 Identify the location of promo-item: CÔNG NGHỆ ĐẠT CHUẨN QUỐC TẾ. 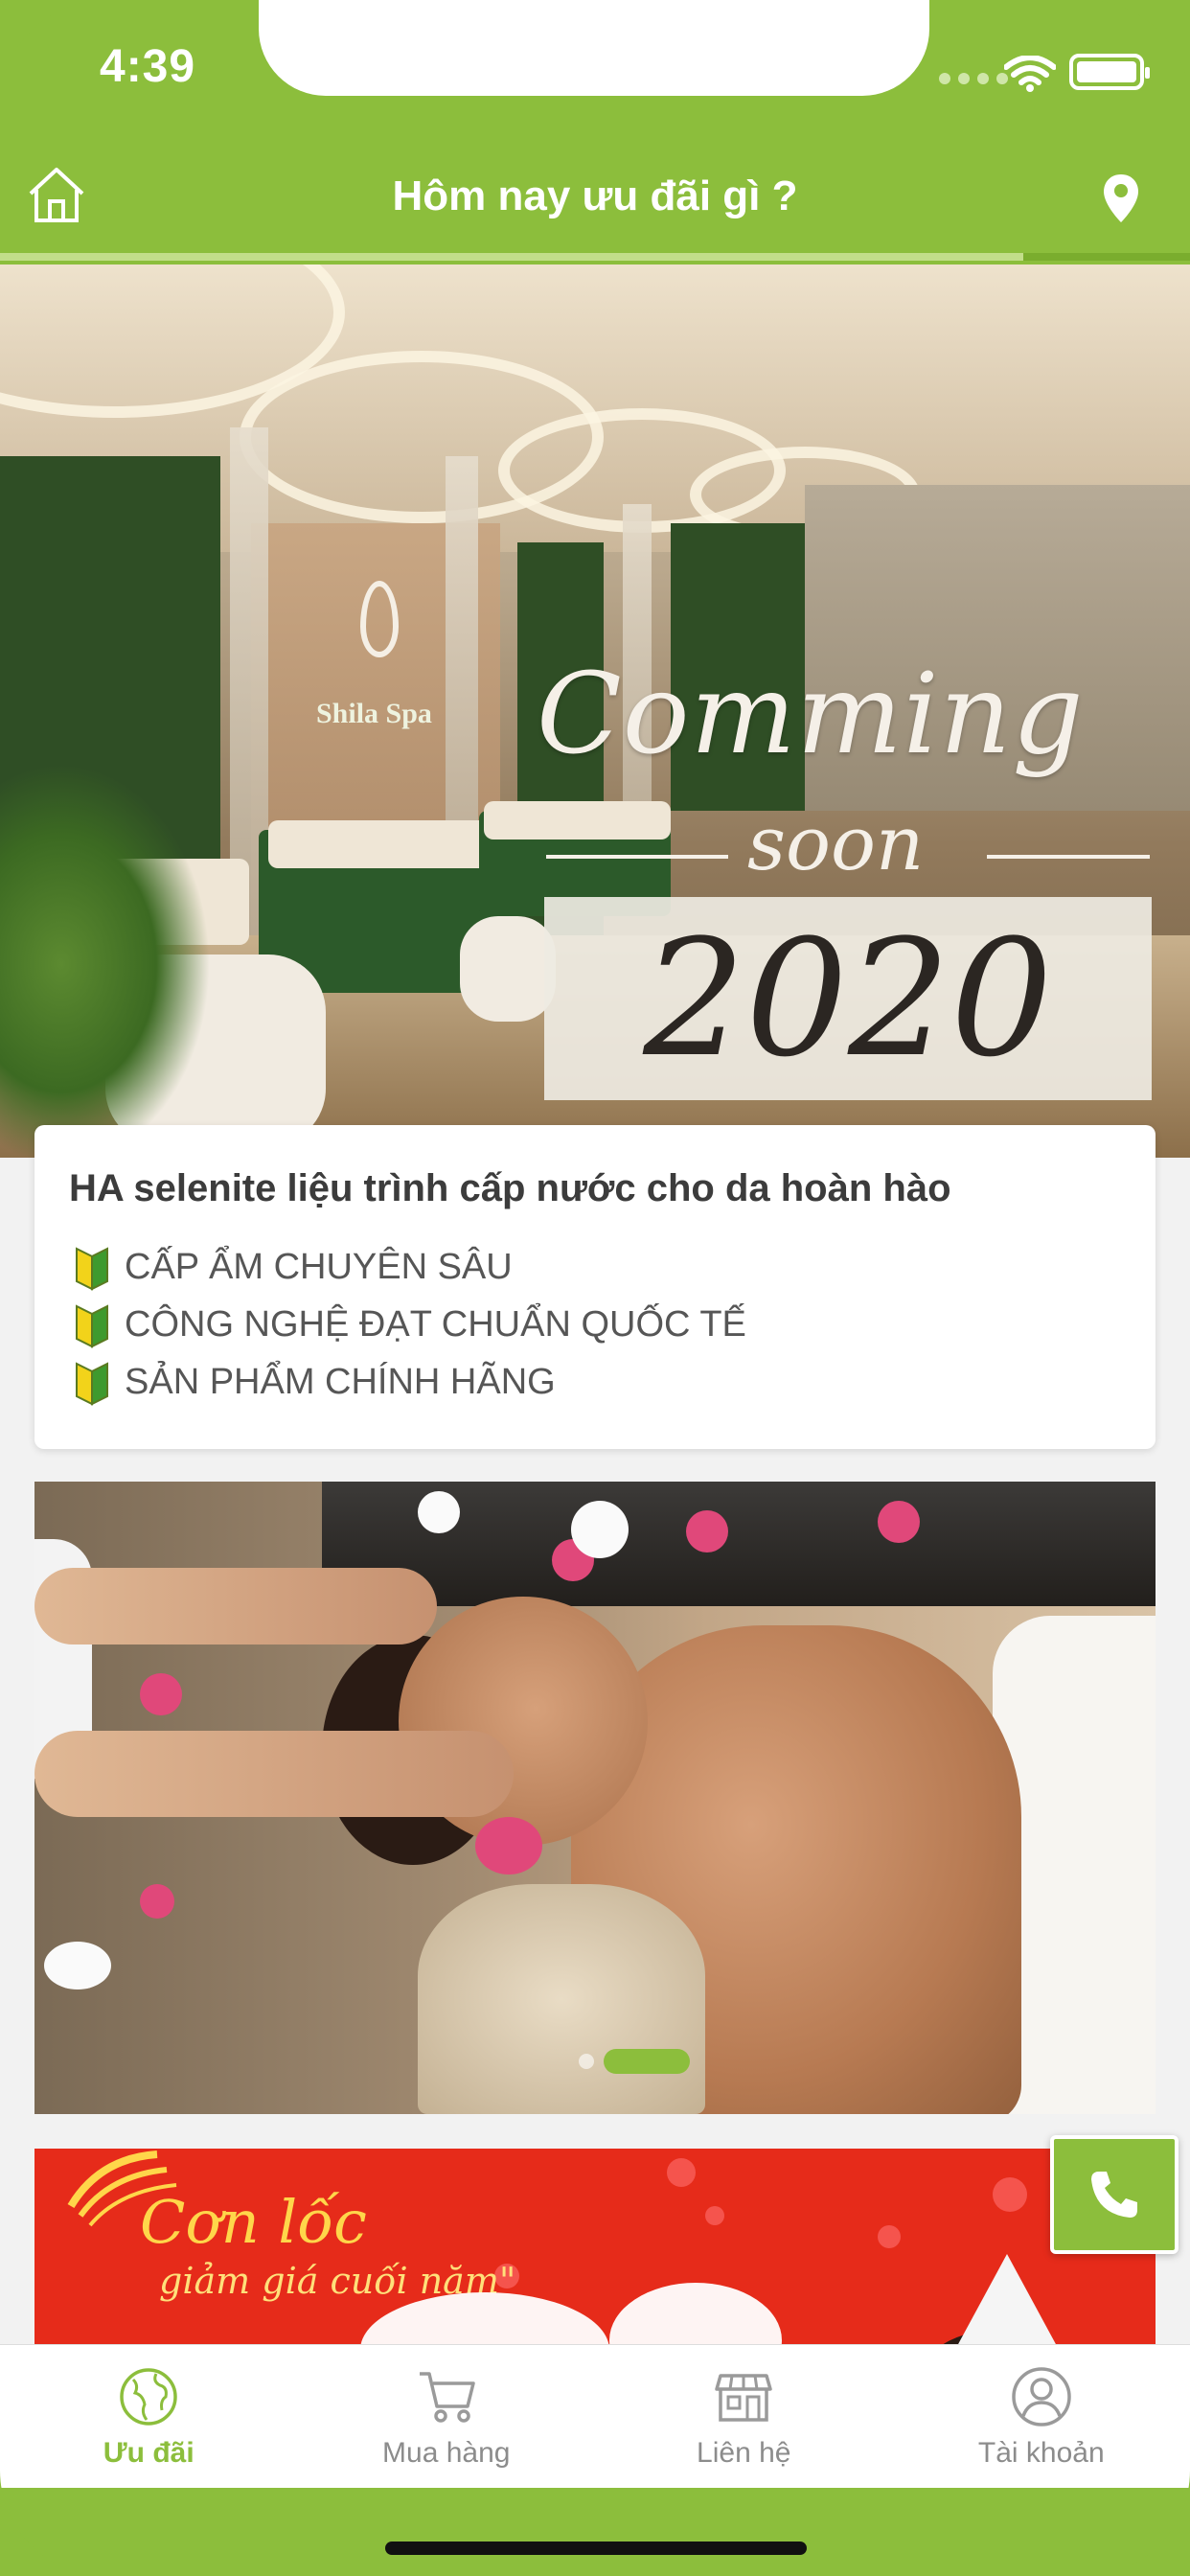
(410, 1324).